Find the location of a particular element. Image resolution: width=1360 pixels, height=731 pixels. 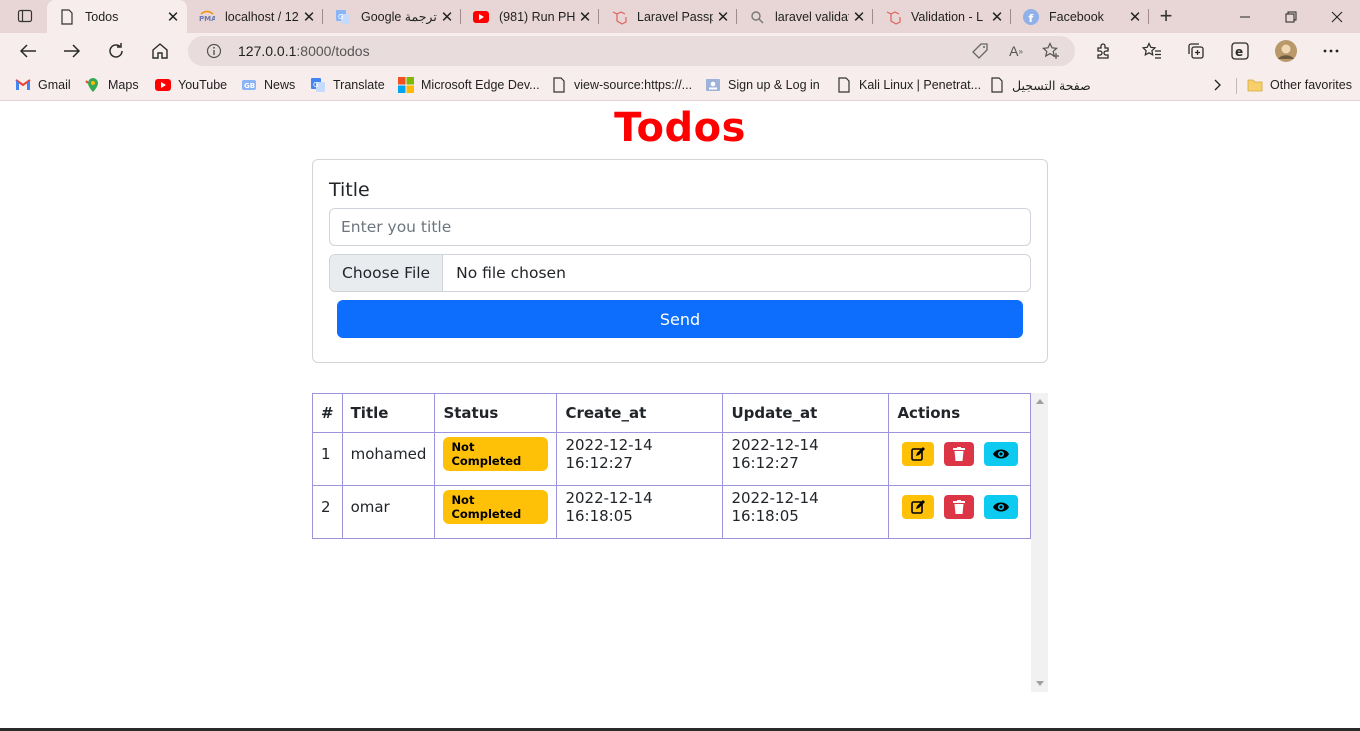

title-input is located at coordinates (680, 227).